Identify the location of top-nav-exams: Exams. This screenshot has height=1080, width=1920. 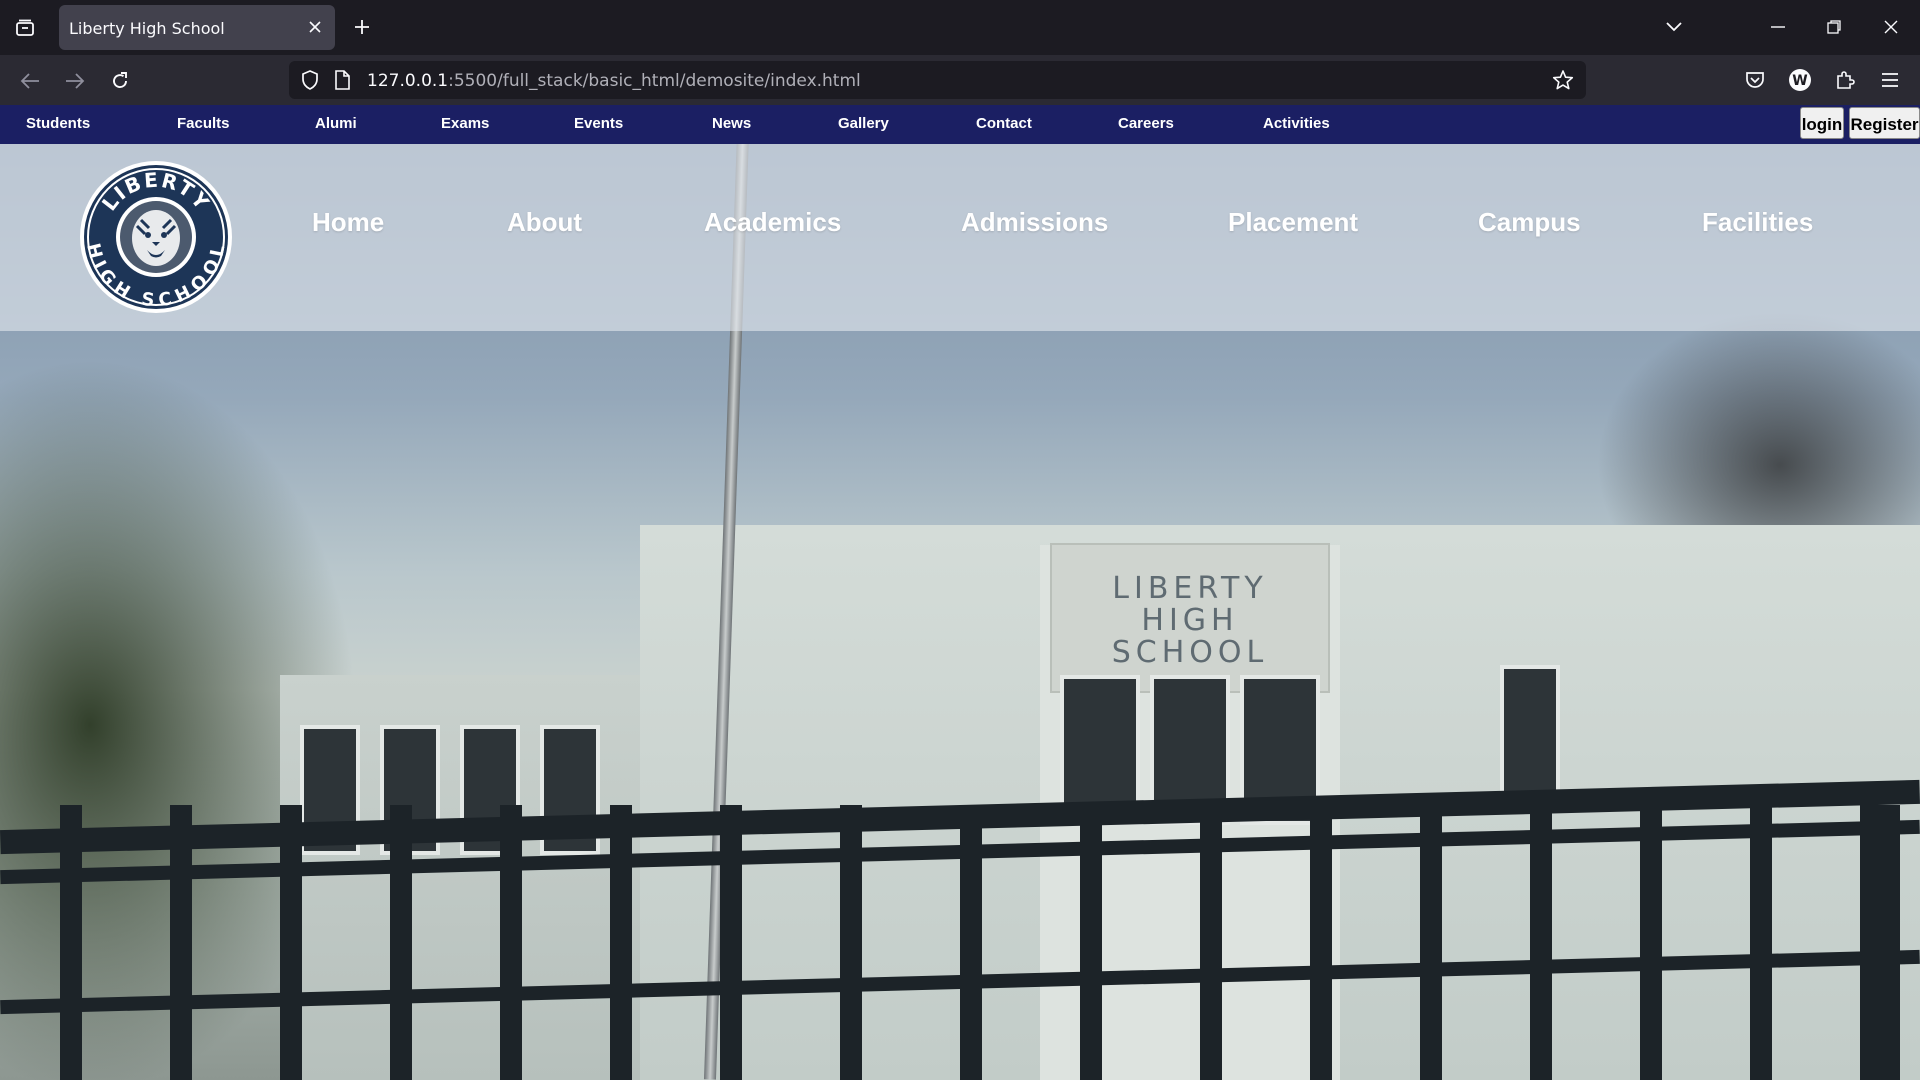
(465, 123).